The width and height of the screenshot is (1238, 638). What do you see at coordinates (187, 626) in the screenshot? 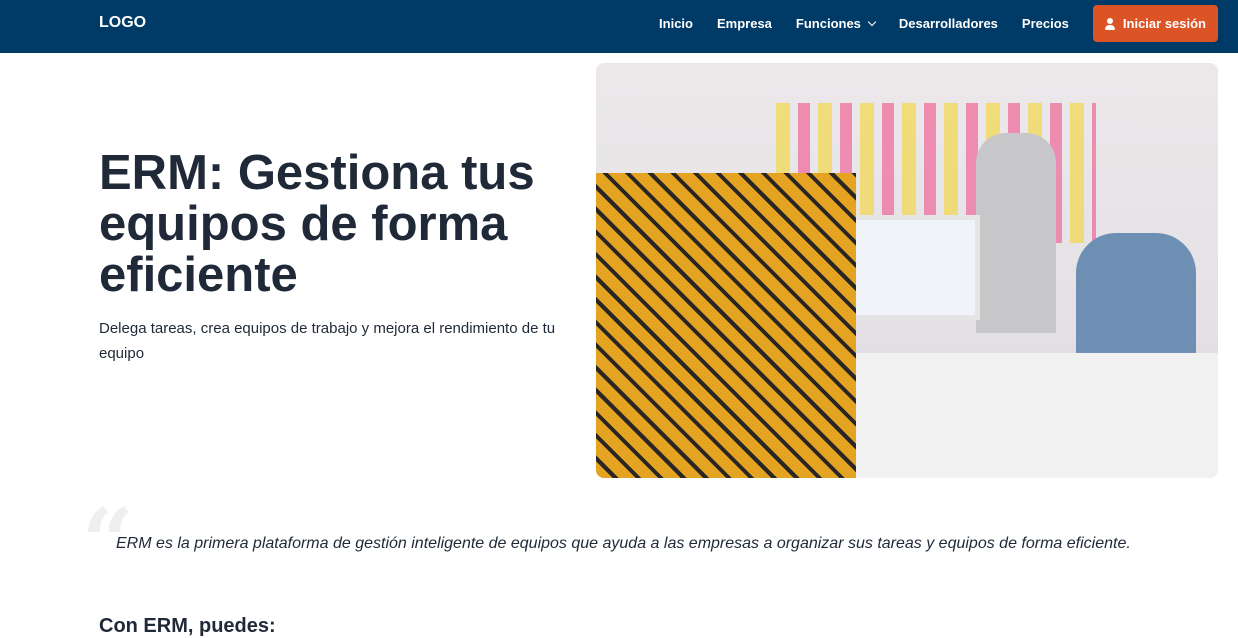
I see `features-heading: Con ERM, puedes:` at bounding box center [187, 626].